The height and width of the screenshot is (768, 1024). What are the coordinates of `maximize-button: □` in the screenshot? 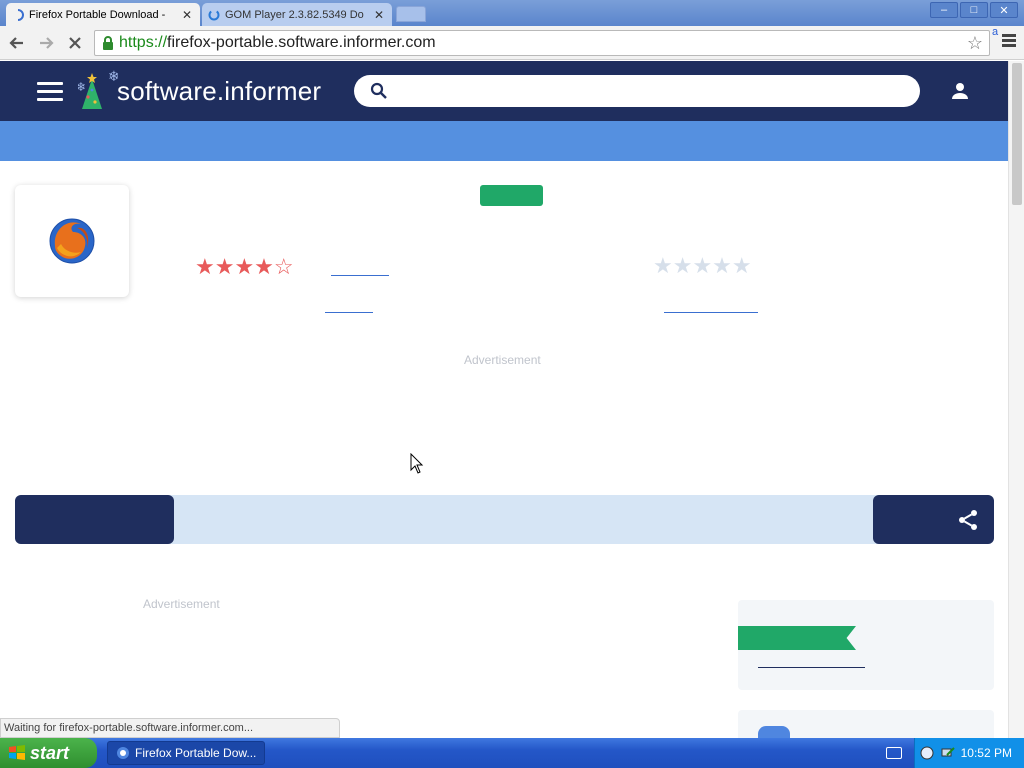 It's located at (974, 10).